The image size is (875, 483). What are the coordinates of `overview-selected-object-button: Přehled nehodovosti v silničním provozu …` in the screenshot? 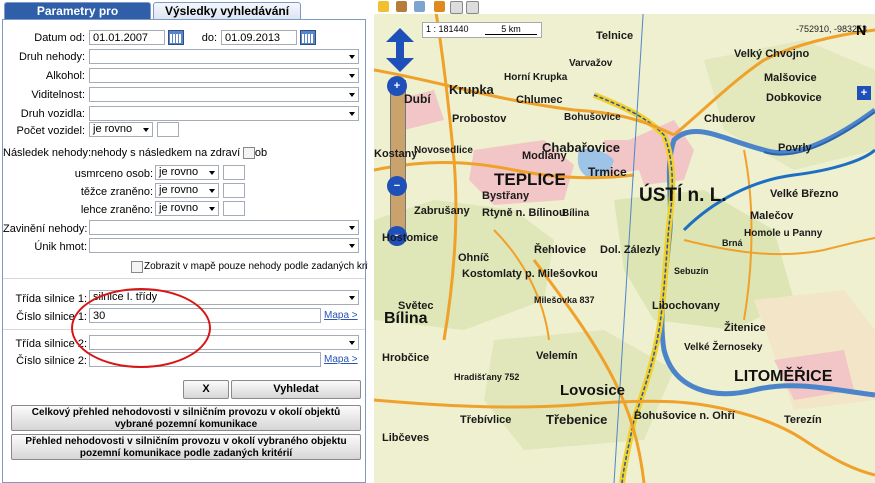 It's located at (186, 447).